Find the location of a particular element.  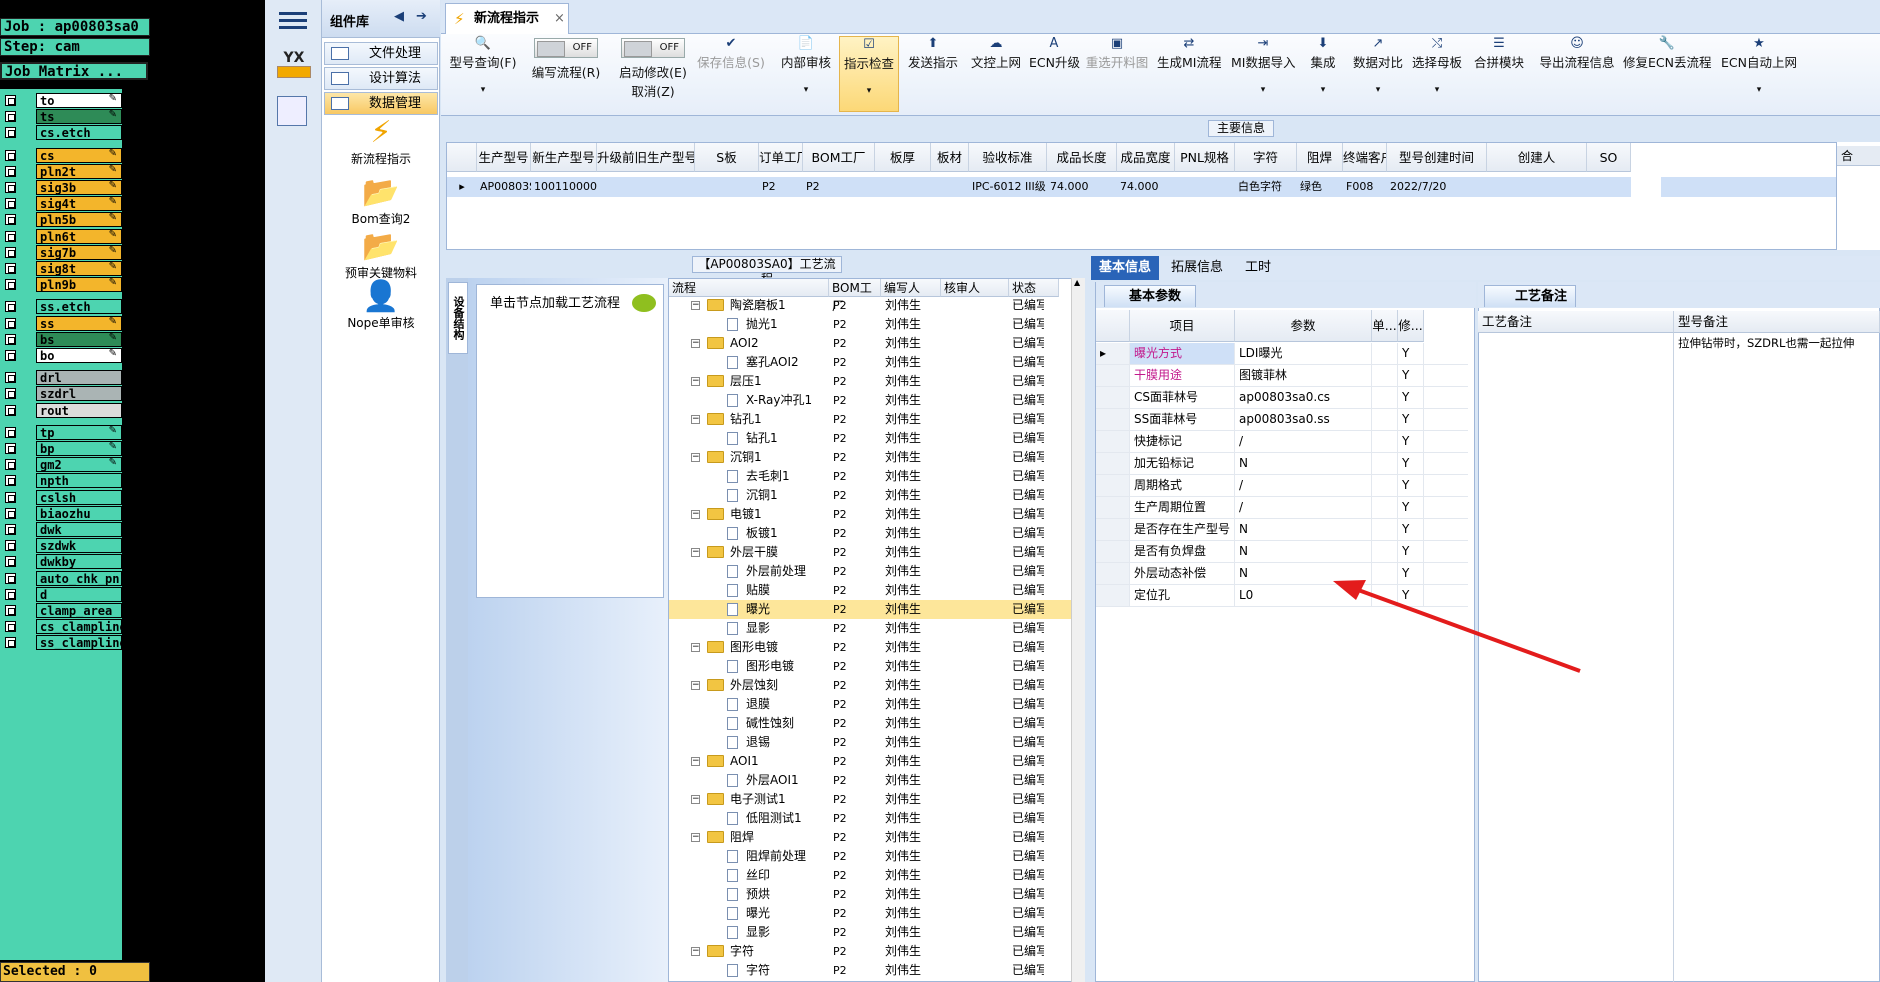

tab-new-flow-instruction: ⚡ 新流程指示 × is located at coordinates (507, 18).